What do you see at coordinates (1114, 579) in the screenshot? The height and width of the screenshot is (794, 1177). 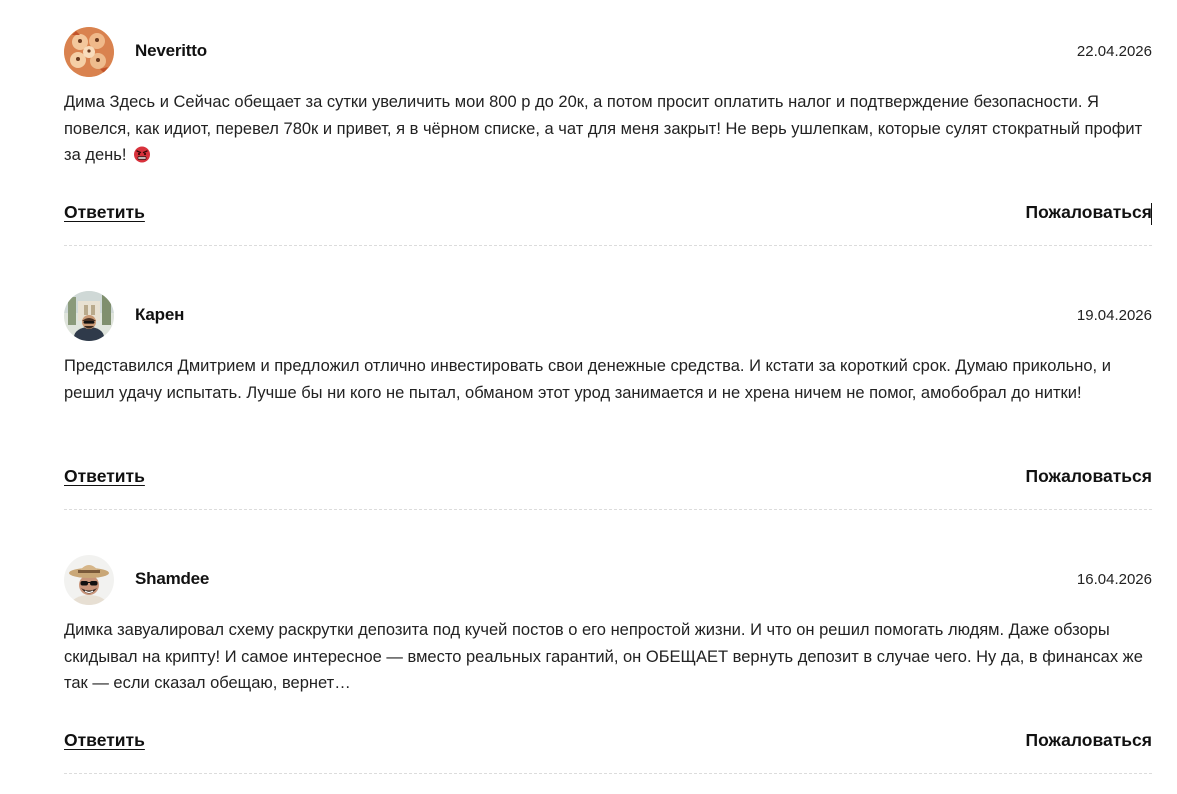 I see `comment-date: 16.04.2026` at bounding box center [1114, 579].